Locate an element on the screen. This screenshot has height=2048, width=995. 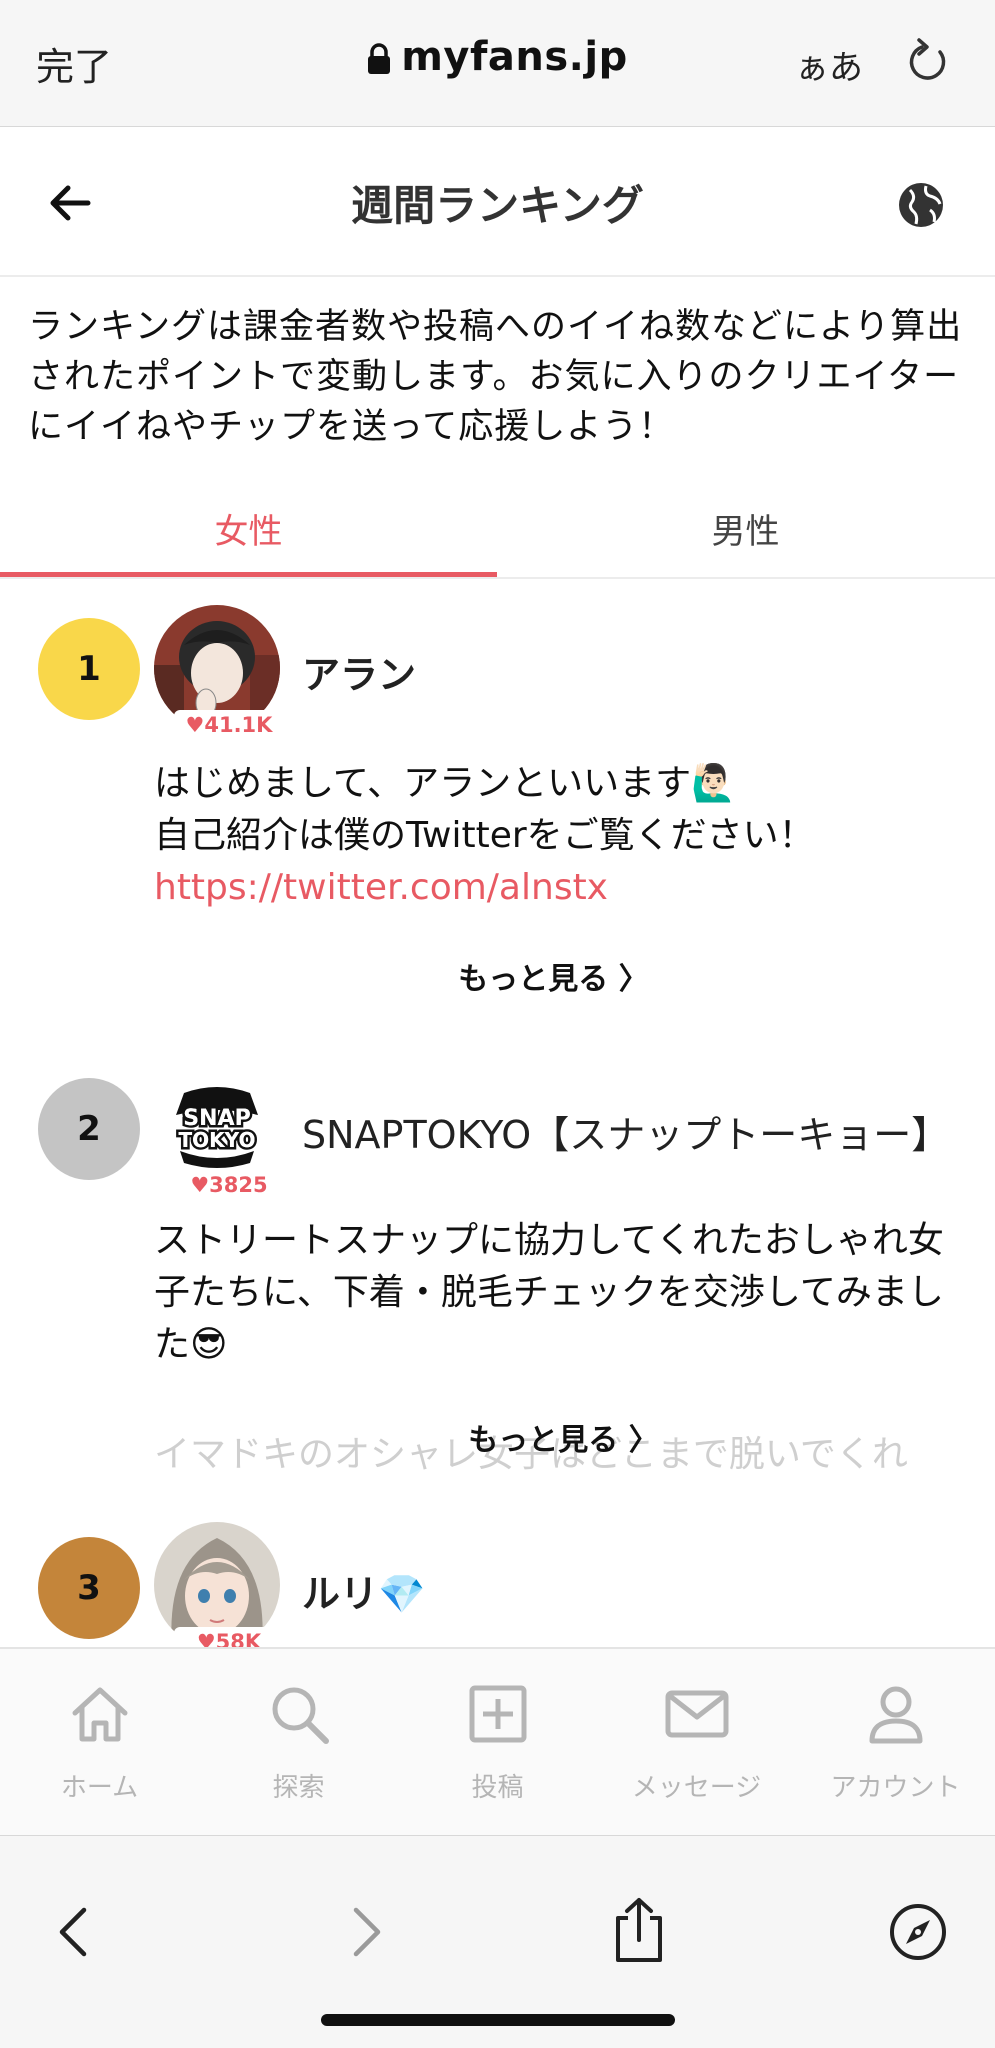
nav-item-explore: 探索 is located at coordinates (298, 1743).